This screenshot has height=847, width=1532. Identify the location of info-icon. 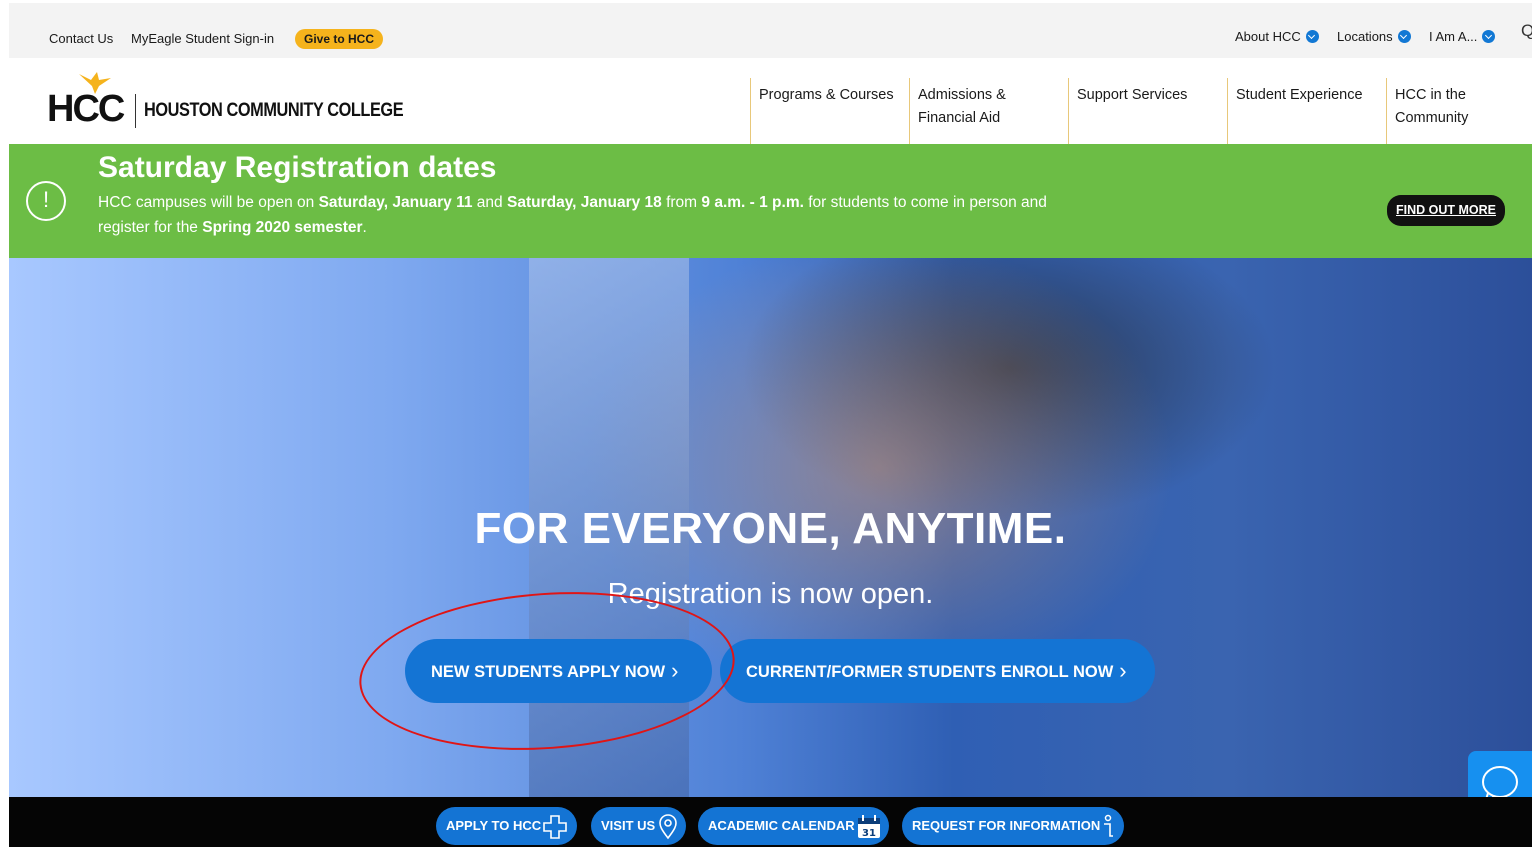
(1108, 825).